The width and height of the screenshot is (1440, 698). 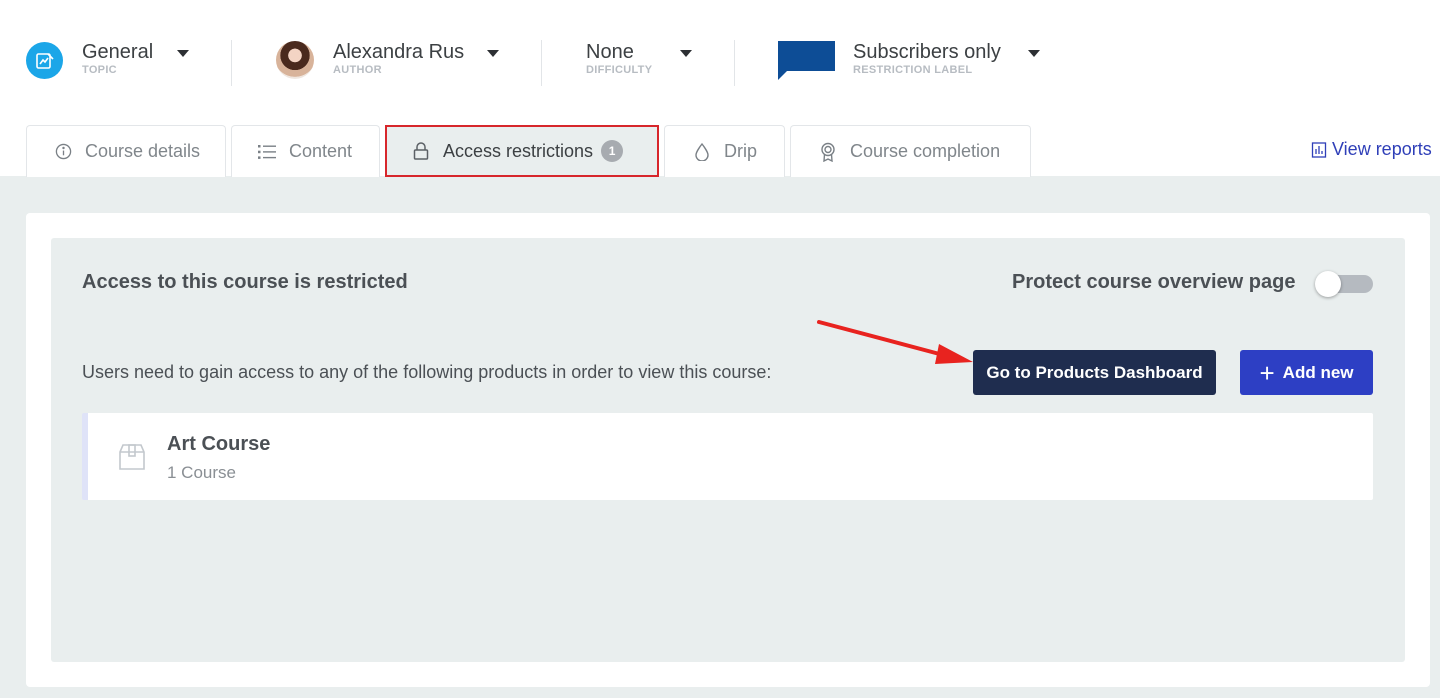 I want to click on go-to-products-dashboard-button: Go to Products Dashboard, so click(x=1094, y=372).